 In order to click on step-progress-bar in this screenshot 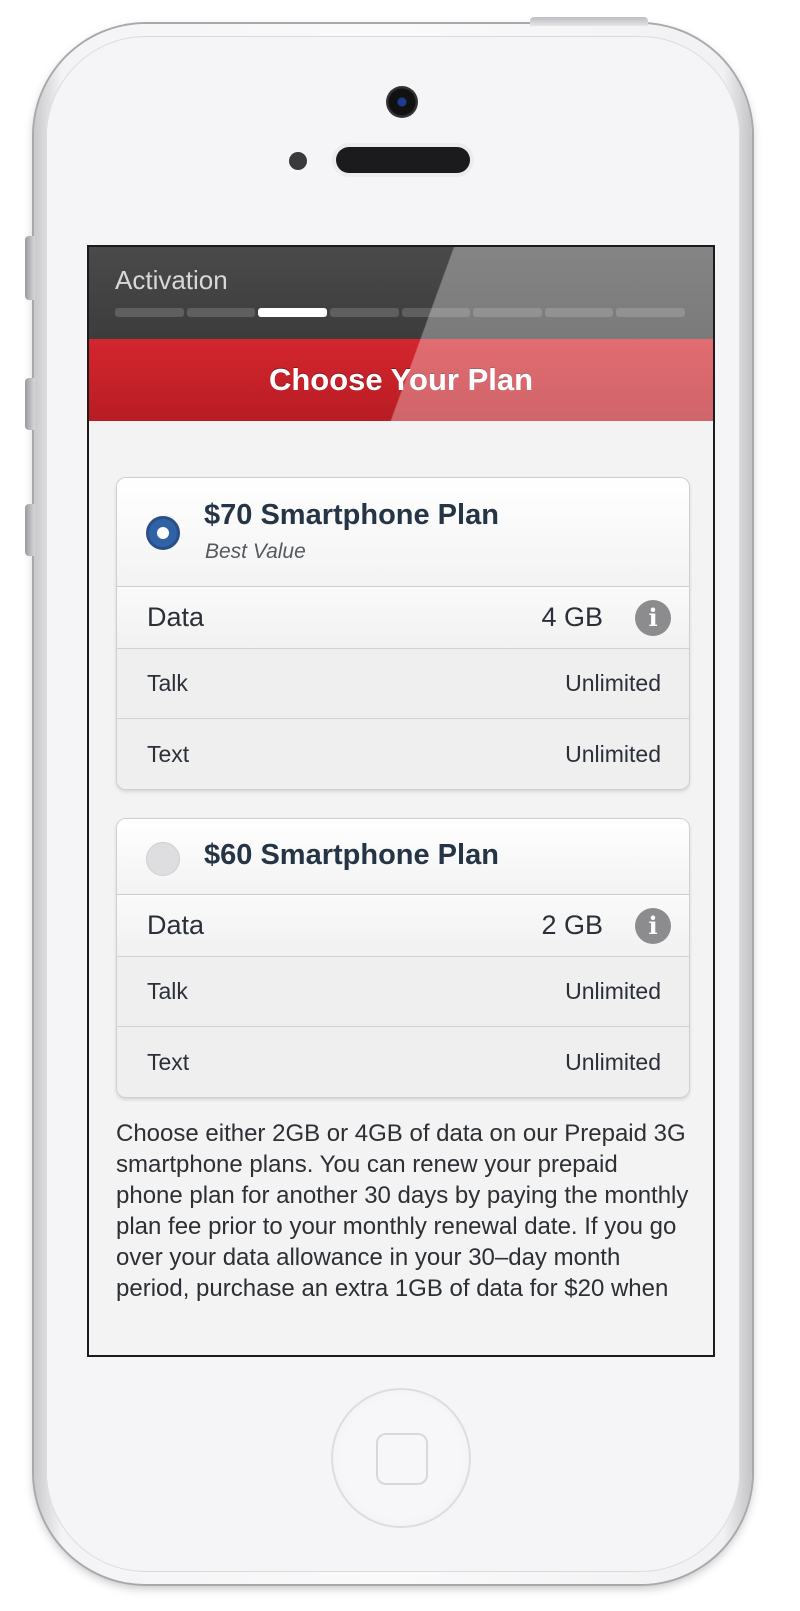, I will do `click(400, 312)`.